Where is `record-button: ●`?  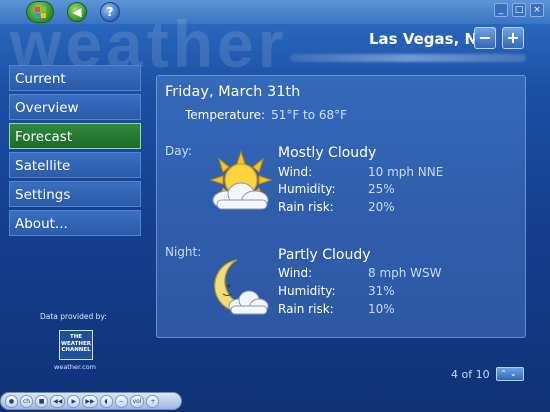 record-button: ● is located at coordinates (11, 401).